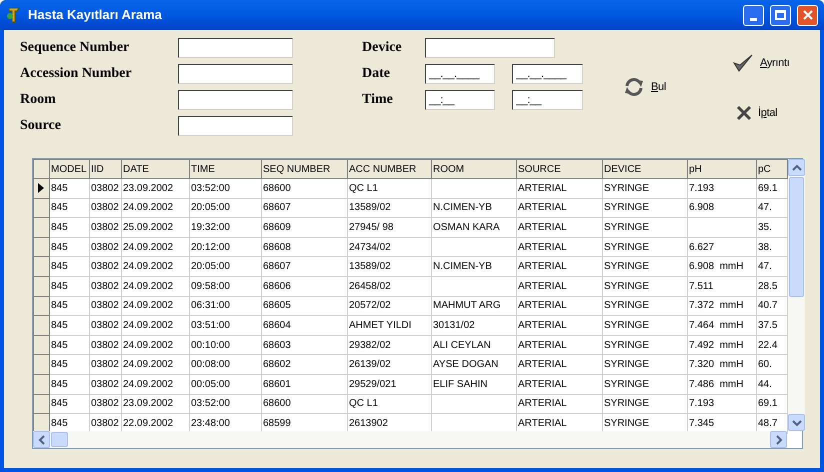 The image size is (824, 472). I want to click on table-cell: 03:51:00, so click(210, 325).